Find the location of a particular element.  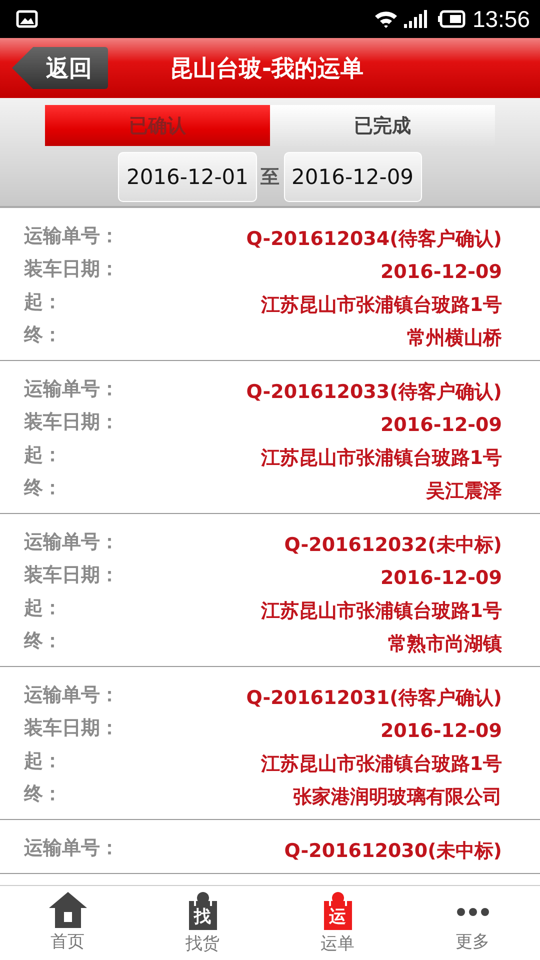

field-value: 吴江震泽 is located at coordinates (464, 491).